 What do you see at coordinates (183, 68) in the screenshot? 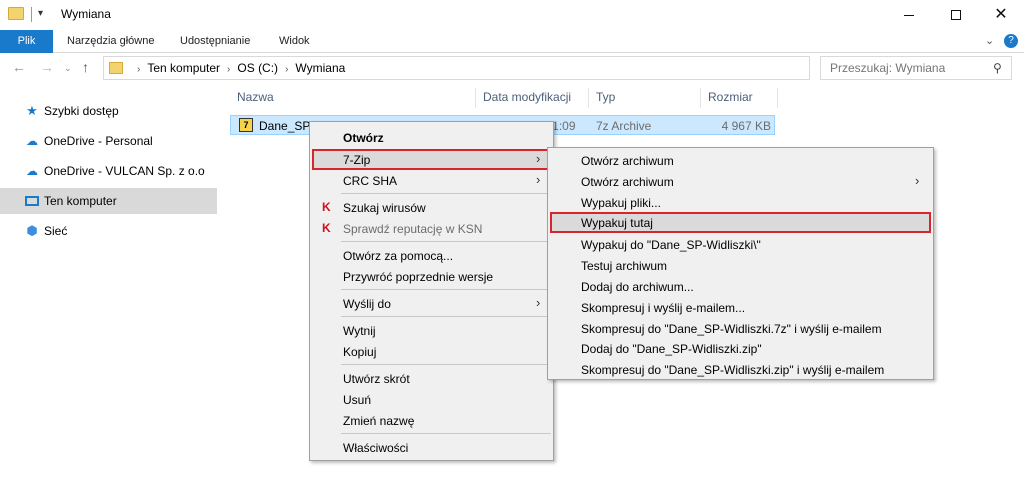
I see `breadcrumb-item: Ten komputer` at bounding box center [183, 68].